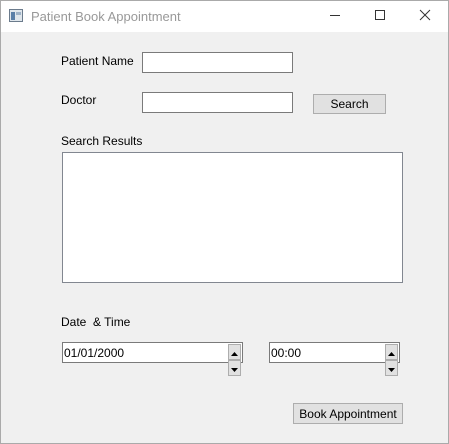  I want to click on date-up-button, so click(234, 352).